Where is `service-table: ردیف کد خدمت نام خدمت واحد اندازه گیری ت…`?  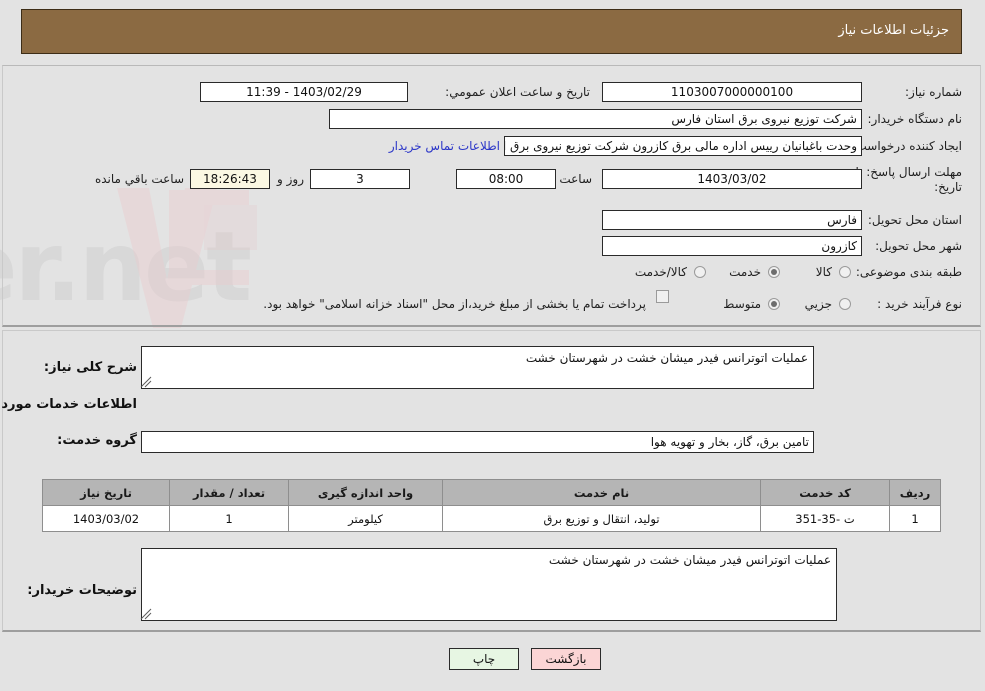 service-table: ردیف کد خدمت نام خدمت واحد اندازه گیری ت… is located at coordinates (492, 505).